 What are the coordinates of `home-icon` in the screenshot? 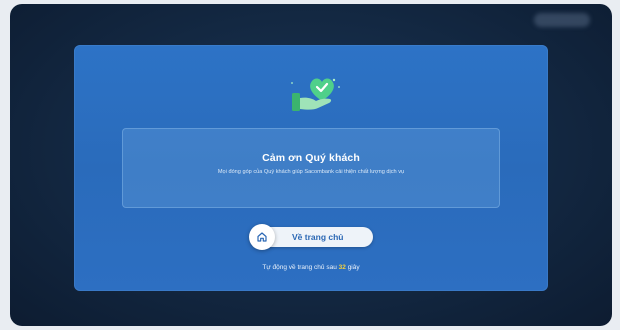 It's located at (262, 237).